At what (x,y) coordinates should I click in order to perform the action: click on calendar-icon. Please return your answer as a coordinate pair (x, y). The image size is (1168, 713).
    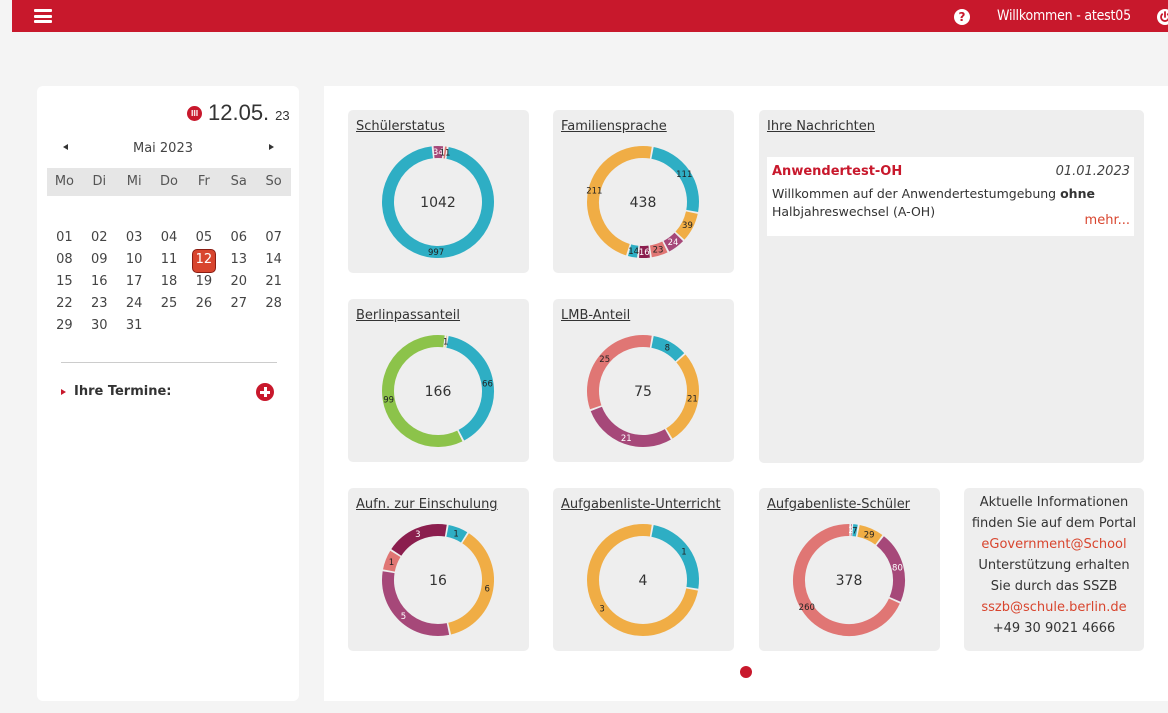
    Looking at the image, I should click on (194, 113).